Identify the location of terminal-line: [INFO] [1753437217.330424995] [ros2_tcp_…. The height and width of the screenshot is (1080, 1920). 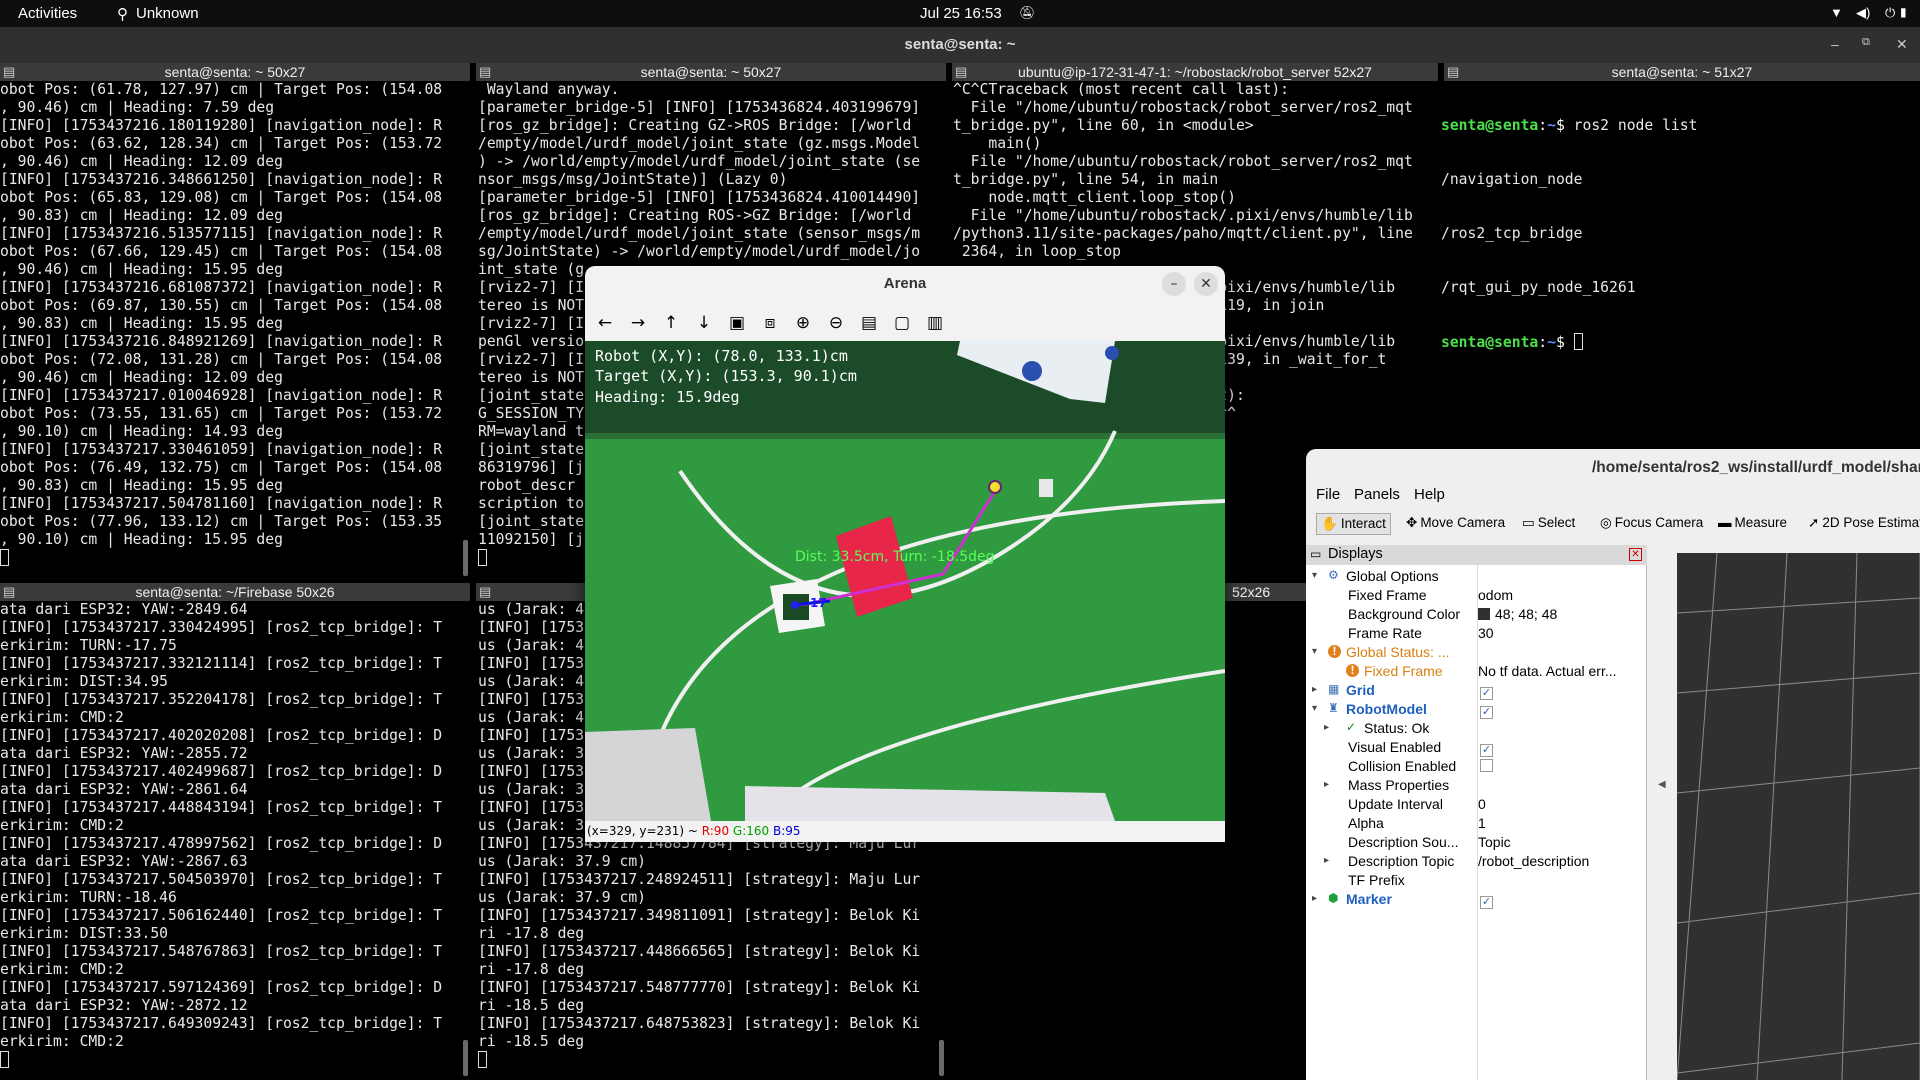
(221, 627).